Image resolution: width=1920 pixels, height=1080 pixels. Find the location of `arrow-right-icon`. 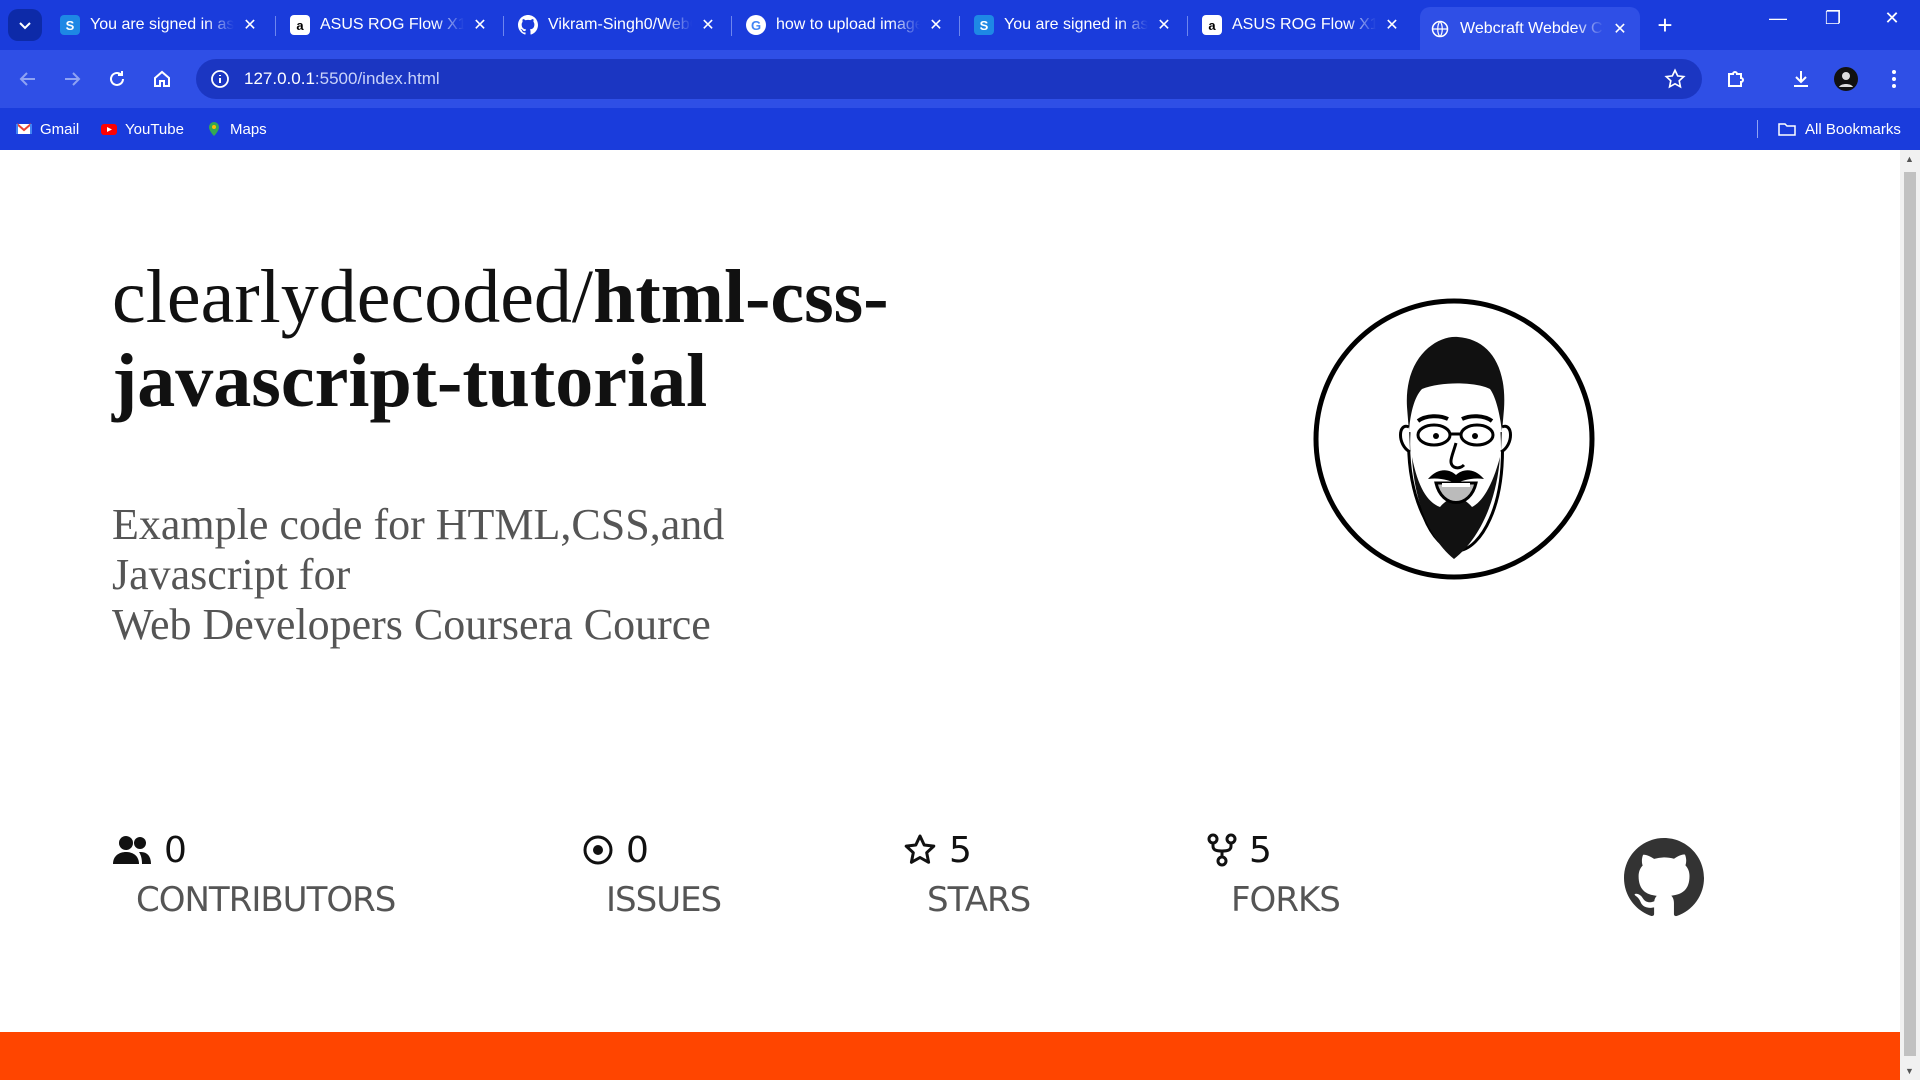

arrow-right-icon is located at coordinates (73, 79).